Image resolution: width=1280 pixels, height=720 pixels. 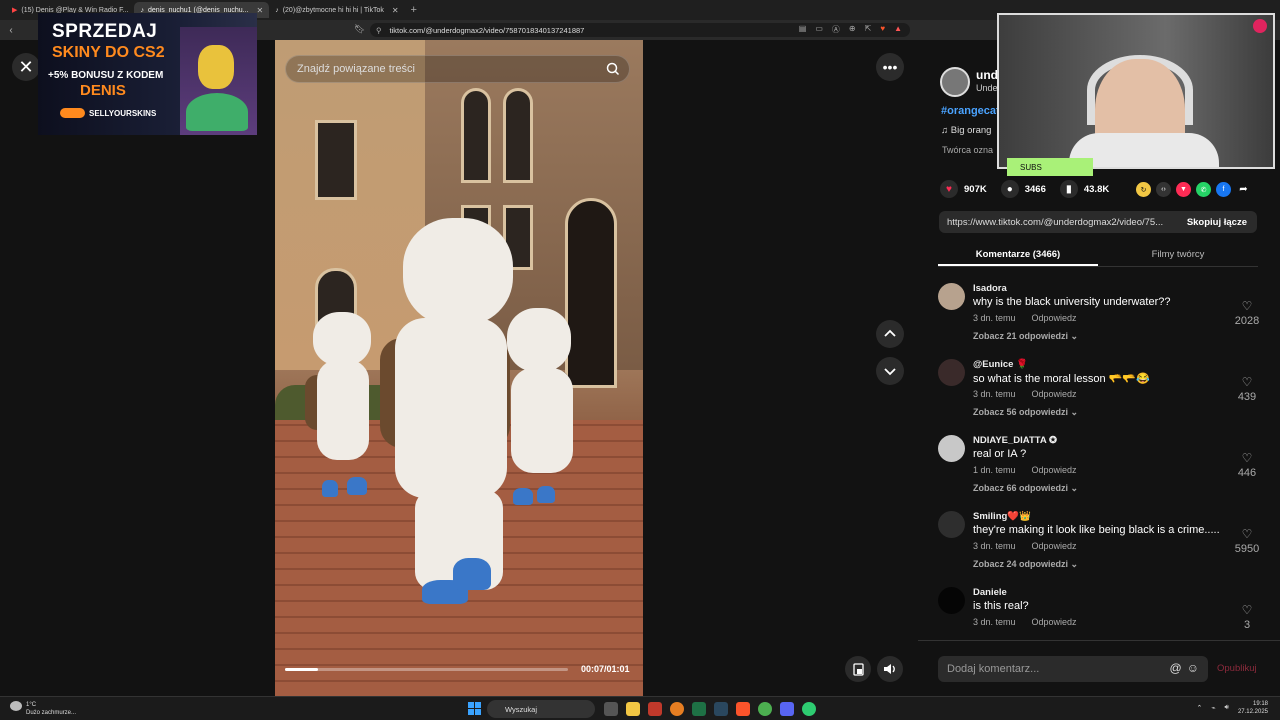 I want to click on tab-comments: Komentarze (3466), so click(x=1018, y=255).